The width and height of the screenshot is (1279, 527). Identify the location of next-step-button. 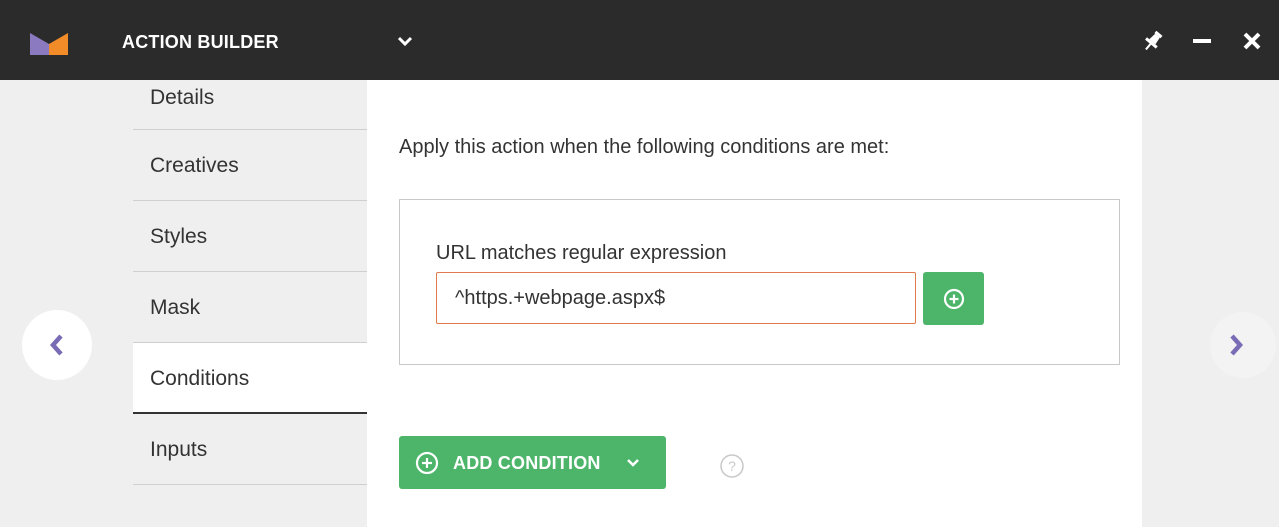
(1243, 345).